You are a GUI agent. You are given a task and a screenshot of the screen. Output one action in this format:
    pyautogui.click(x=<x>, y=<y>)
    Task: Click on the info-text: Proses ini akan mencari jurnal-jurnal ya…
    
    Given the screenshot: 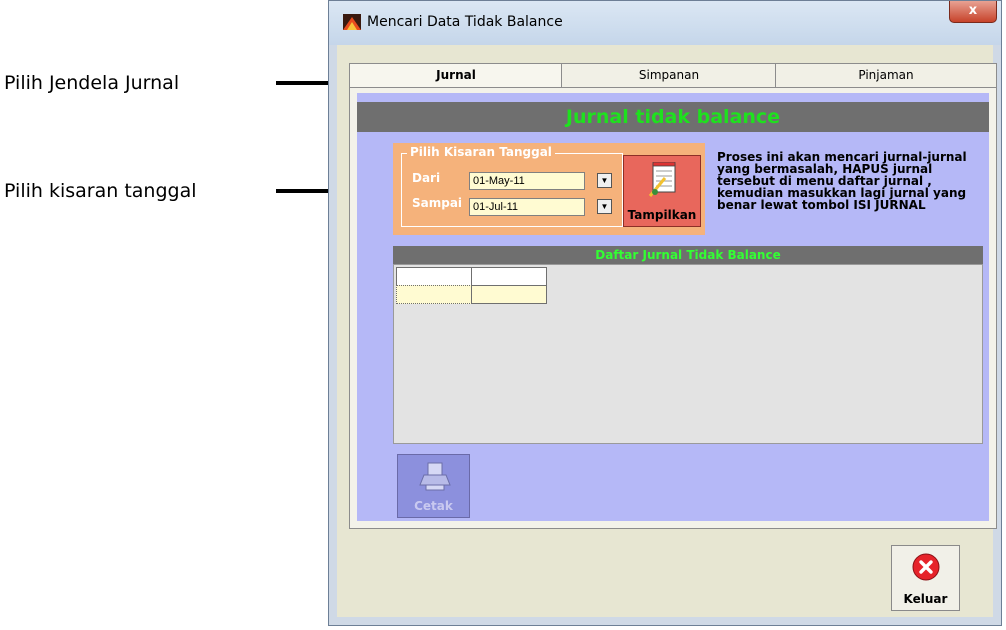 What is the action you would take?
    pyautogui.click(x=842, y=181)
    